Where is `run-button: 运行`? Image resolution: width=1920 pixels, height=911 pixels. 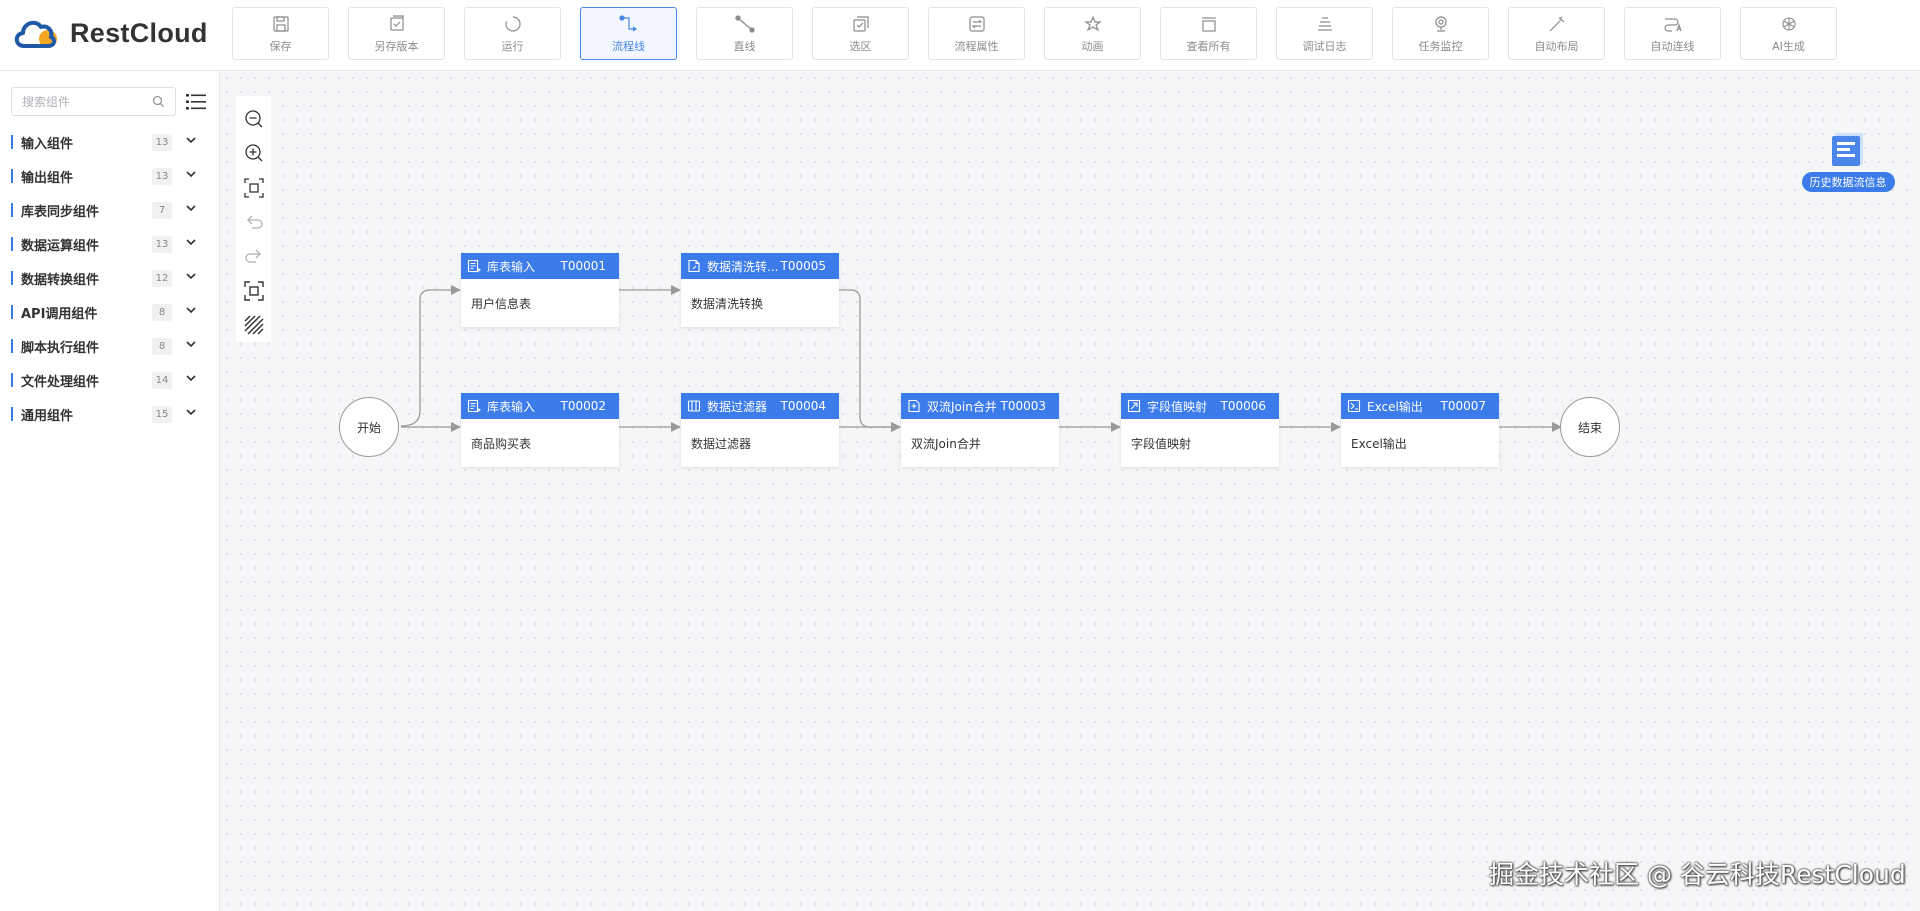
run-button: 运行 is located at coordinates (512, 33).